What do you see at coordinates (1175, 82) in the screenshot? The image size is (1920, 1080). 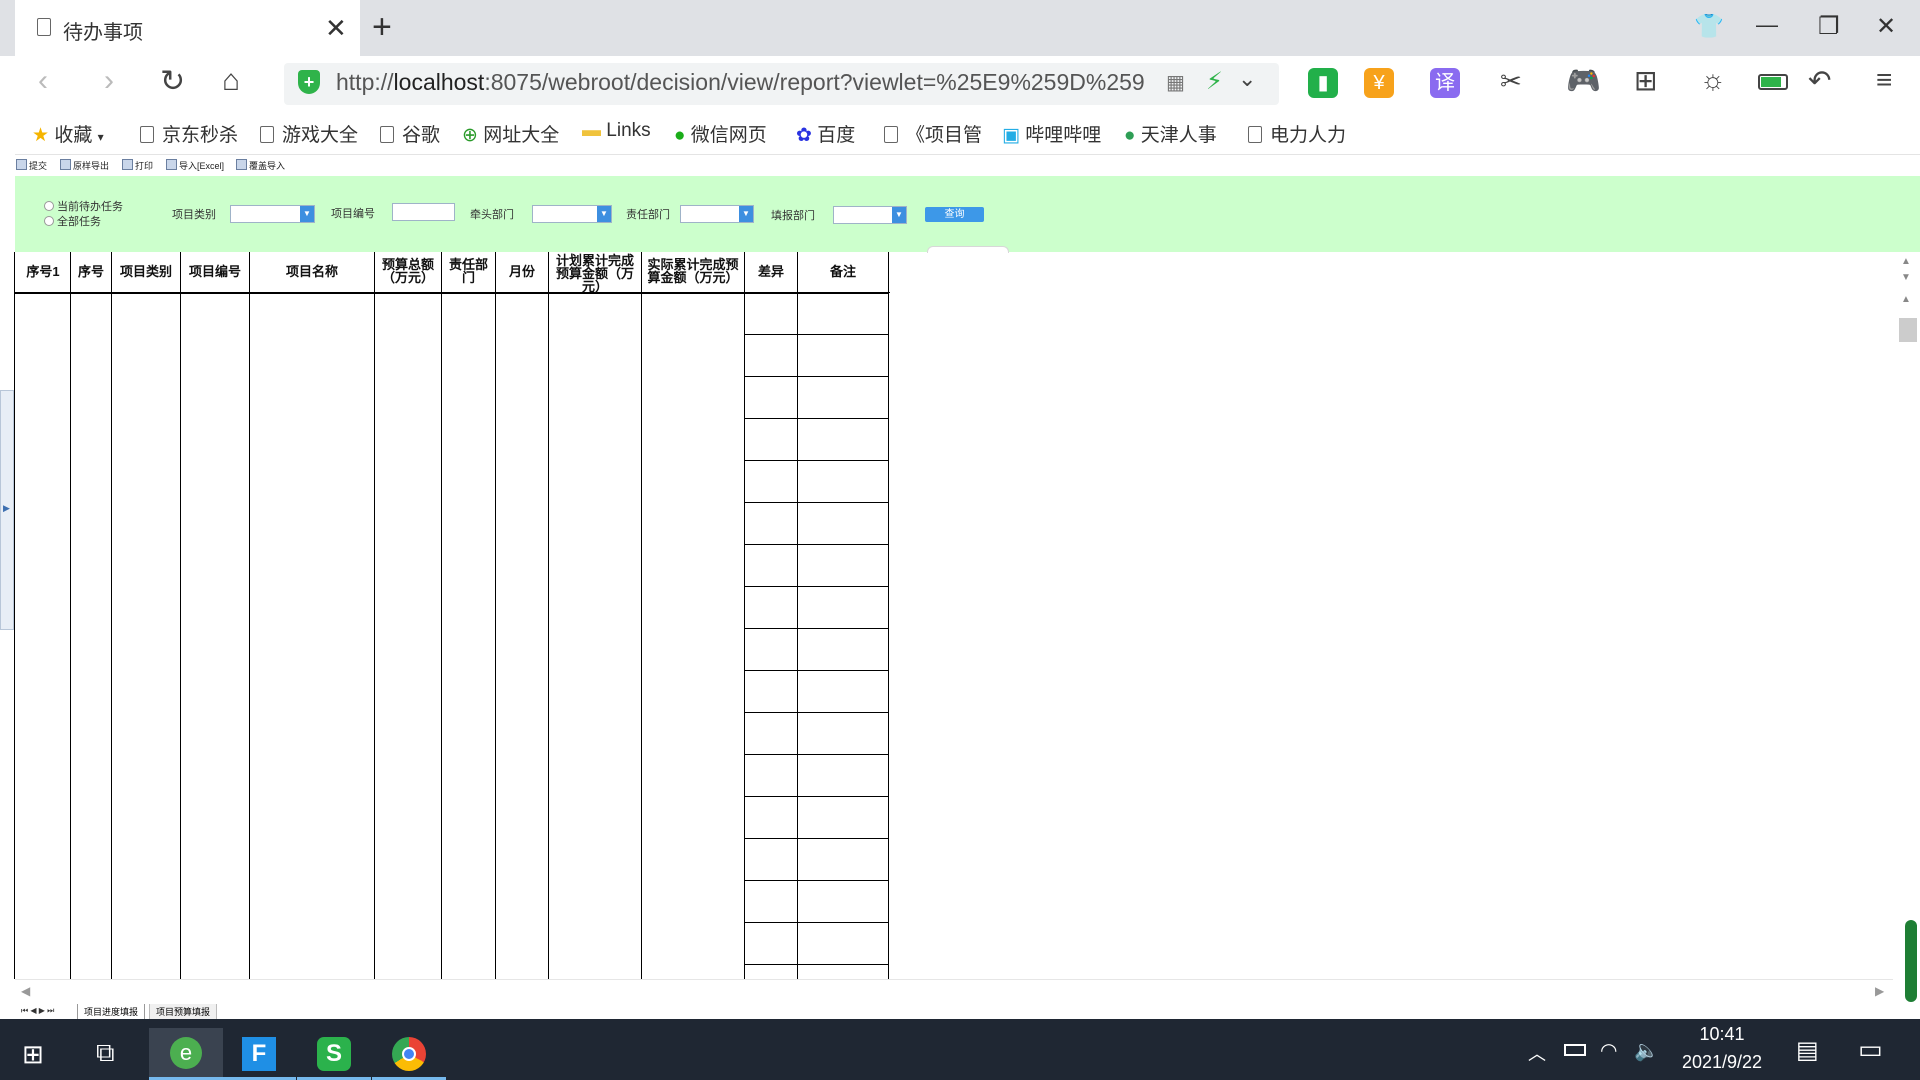 I see `qrcode-icon: ▦` at bounding box center [1175, 82].